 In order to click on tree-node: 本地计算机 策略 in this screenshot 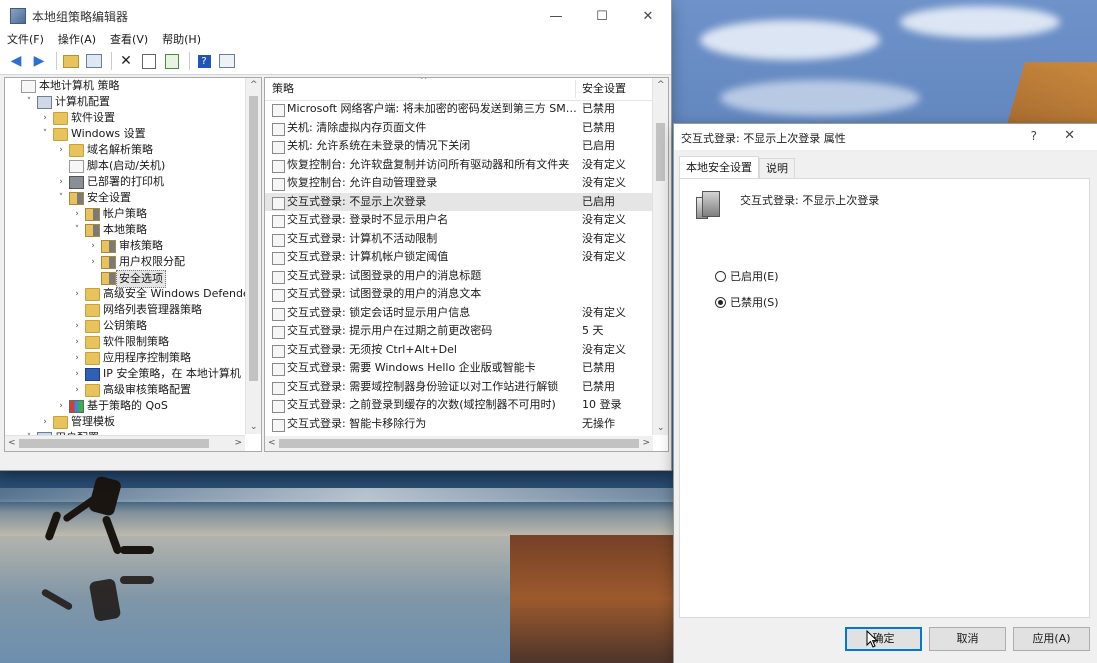, I will do `click(125, 86)`.